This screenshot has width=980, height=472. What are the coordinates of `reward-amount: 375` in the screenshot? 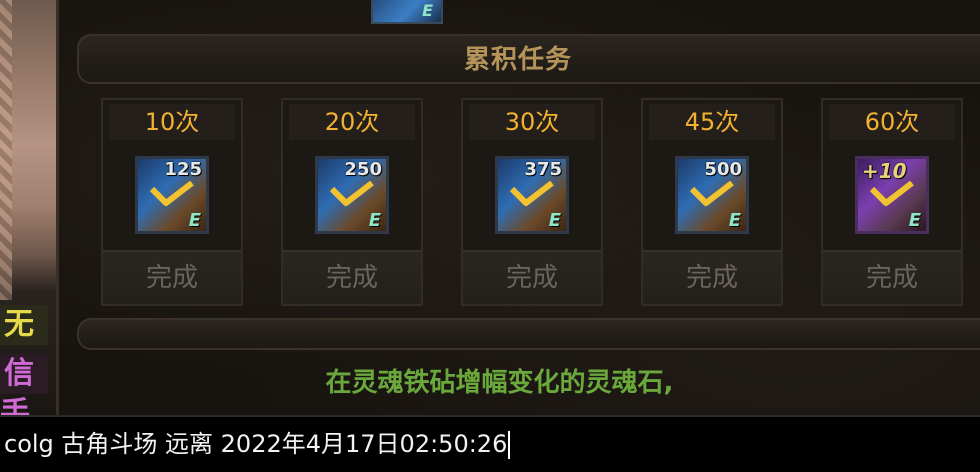 It's located at (543, 169).